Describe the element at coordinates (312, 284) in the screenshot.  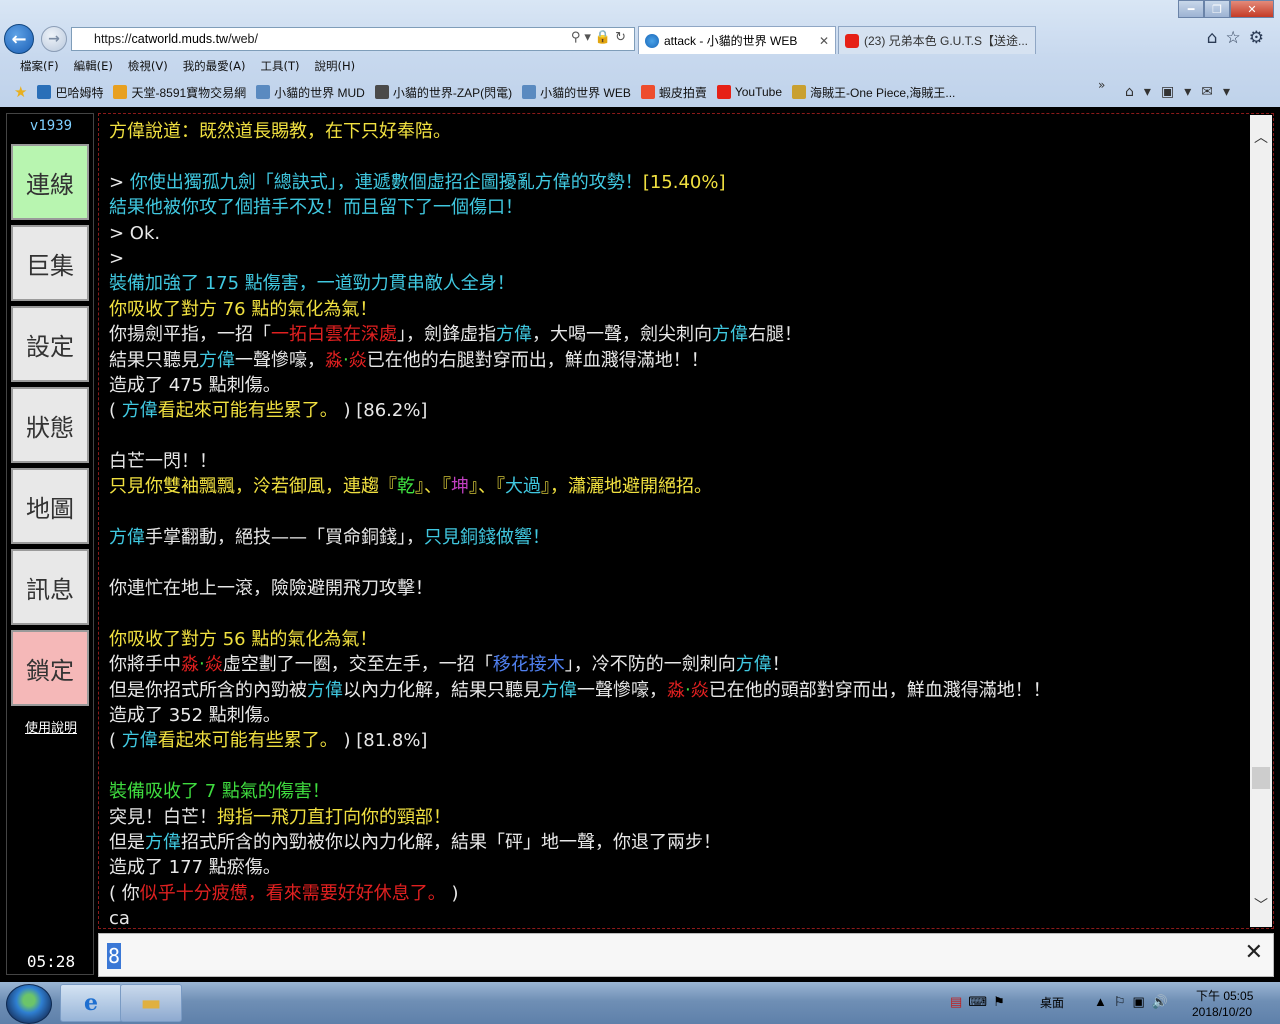
I see `output-segment: 裝備加強了 175 點傷害，一道勁力貫串敵人全身！` at that location.